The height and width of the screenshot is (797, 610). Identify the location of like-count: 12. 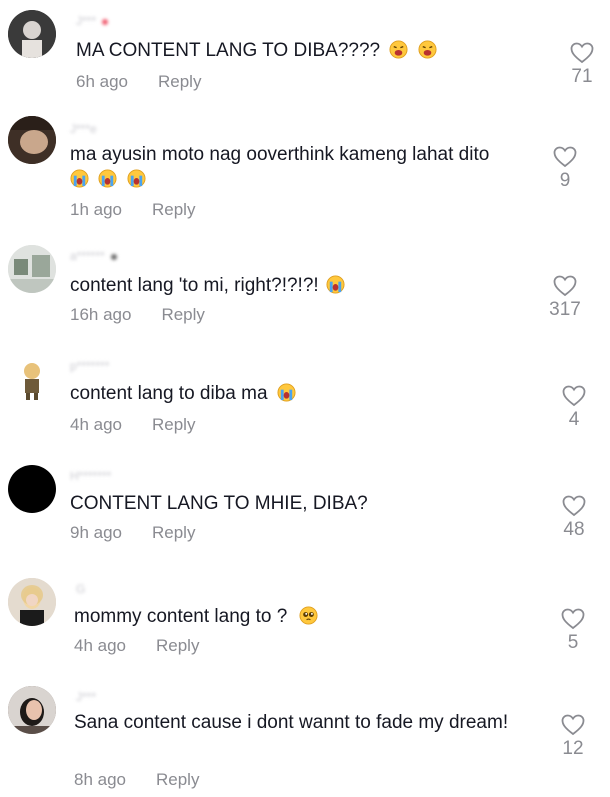
(573, 748).